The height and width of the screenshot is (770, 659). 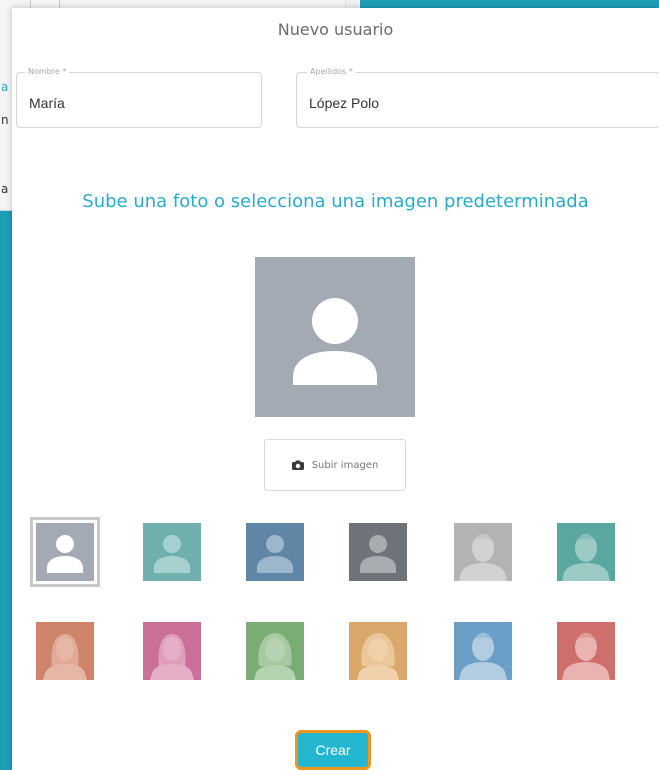 I want to click on user-silhouette-icon, so click(x=335, y=341).